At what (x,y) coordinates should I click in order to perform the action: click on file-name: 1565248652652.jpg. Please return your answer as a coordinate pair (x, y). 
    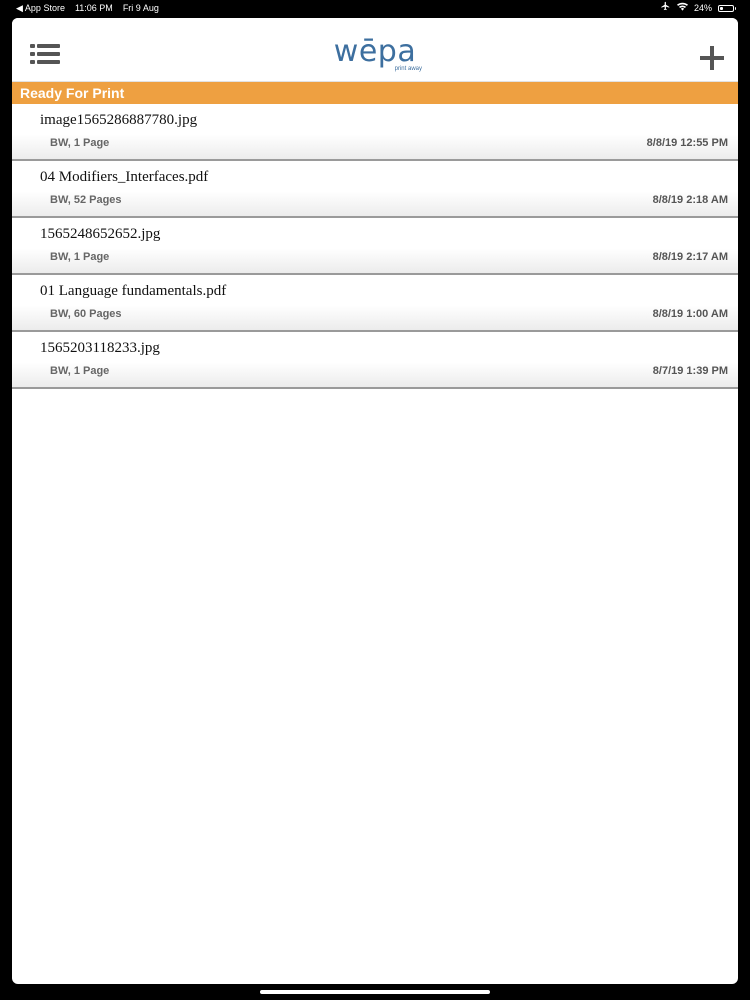
    Looking at the image, I should click on (100, 234).